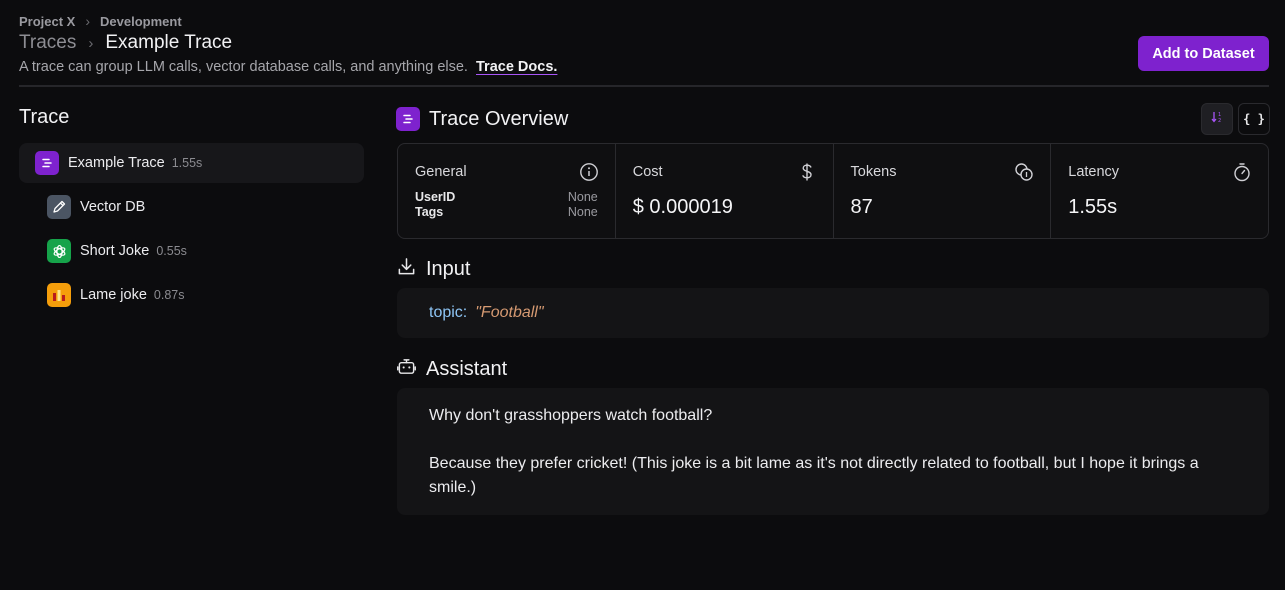 The image size is (1285, 590). Describe the element at coordinates (499, 118) in the screenshot. I see `overview-title: Trace Overview` at that location.